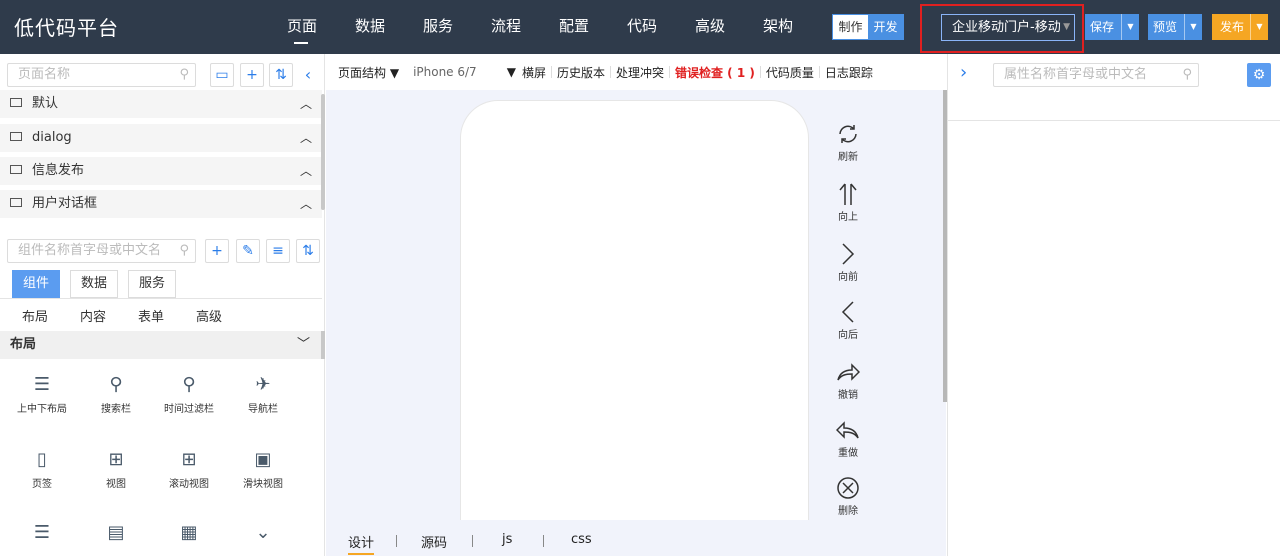 The width and height of the screenshot is (1280, 556). I want to click on mode-dev-button: 开发, so click(885, 27).